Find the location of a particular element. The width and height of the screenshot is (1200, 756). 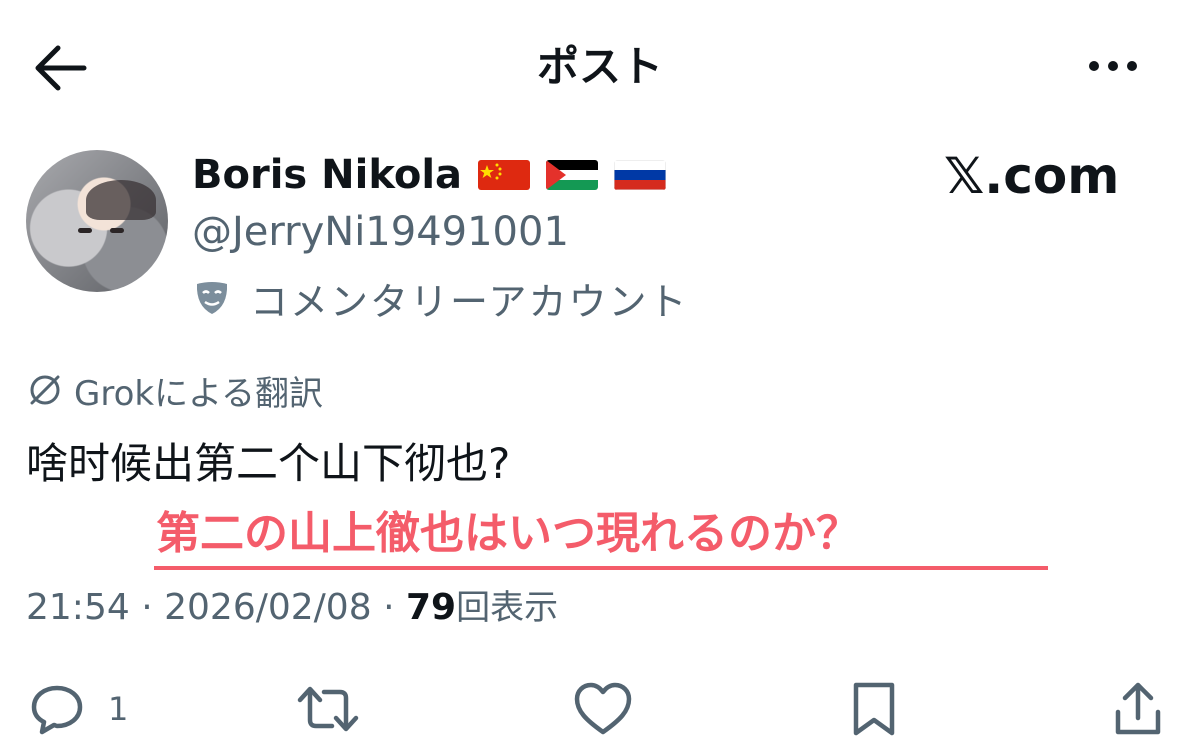

translation-underline is located at coordinates (601, 568).